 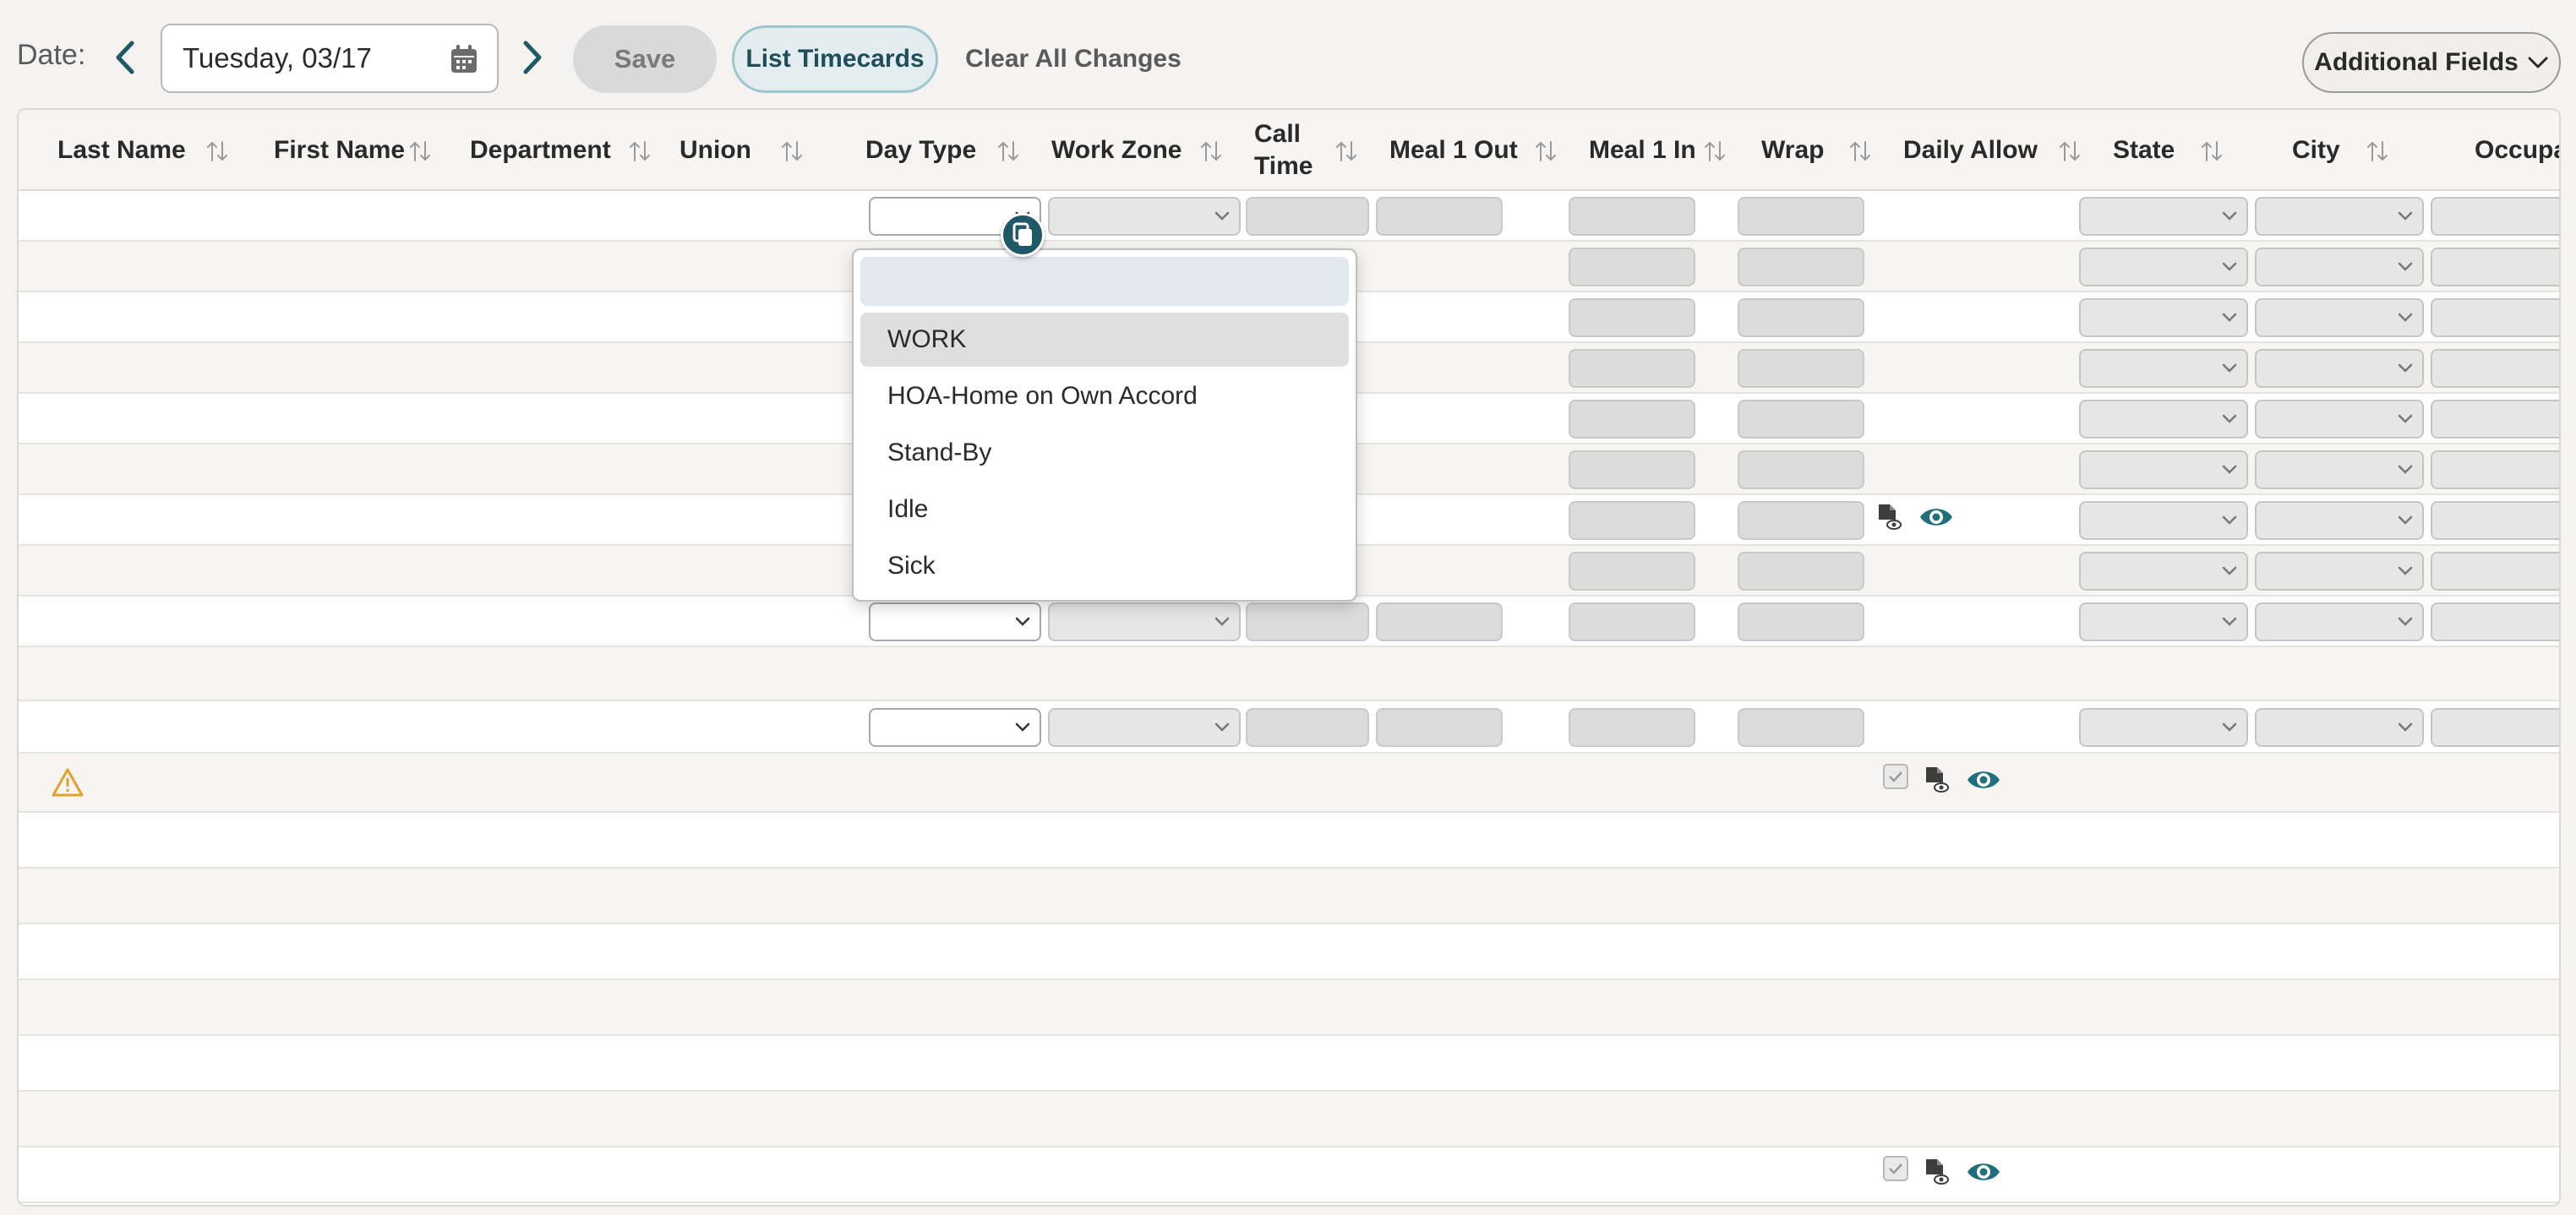 I want to click on column-header-union: Union, so click(x=740, y=150).